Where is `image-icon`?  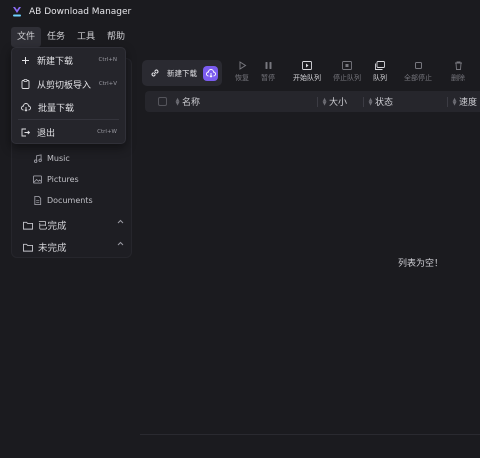 image-icon is located at coordinates (37, 179).